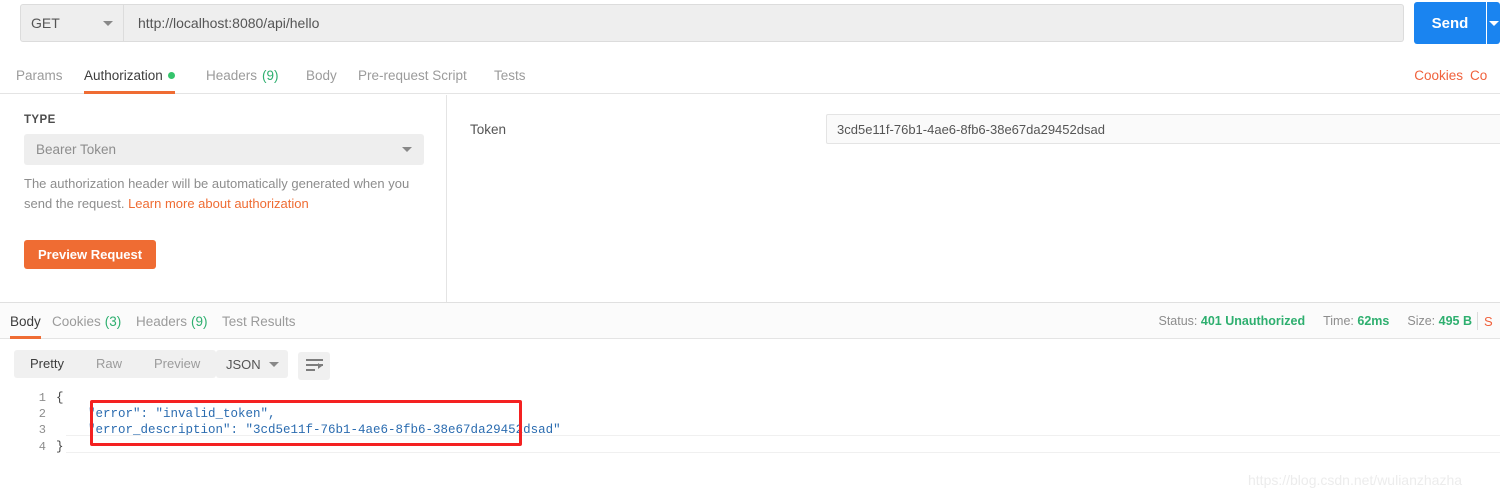 The image size is (1500, 503). I want to click on tab-label: Tests, so click(510, 75).